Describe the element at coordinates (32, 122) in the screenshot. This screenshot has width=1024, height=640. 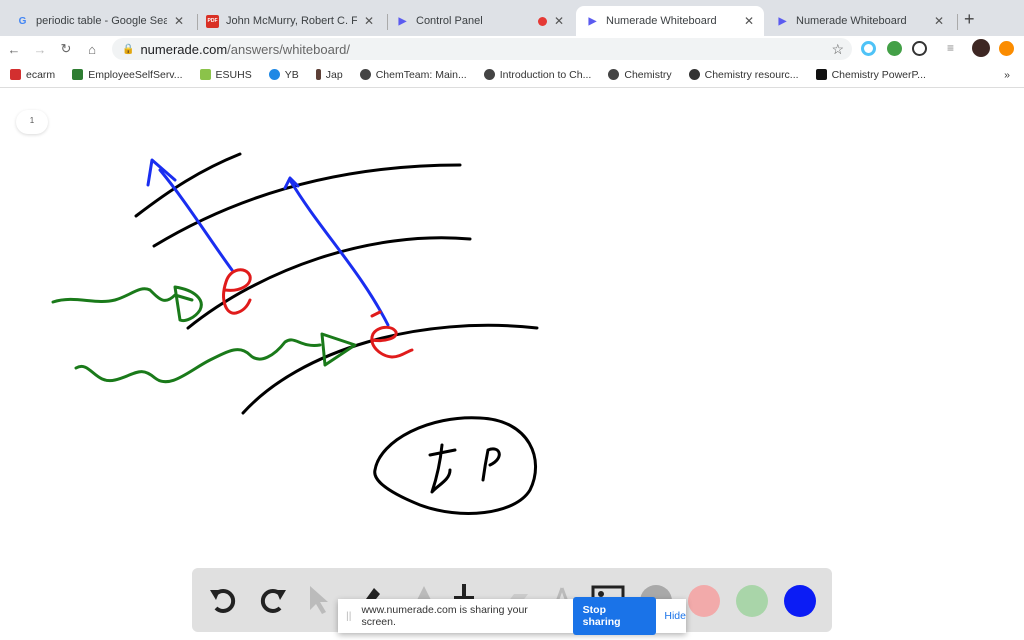
I see `page-indicator: 1` at that location.